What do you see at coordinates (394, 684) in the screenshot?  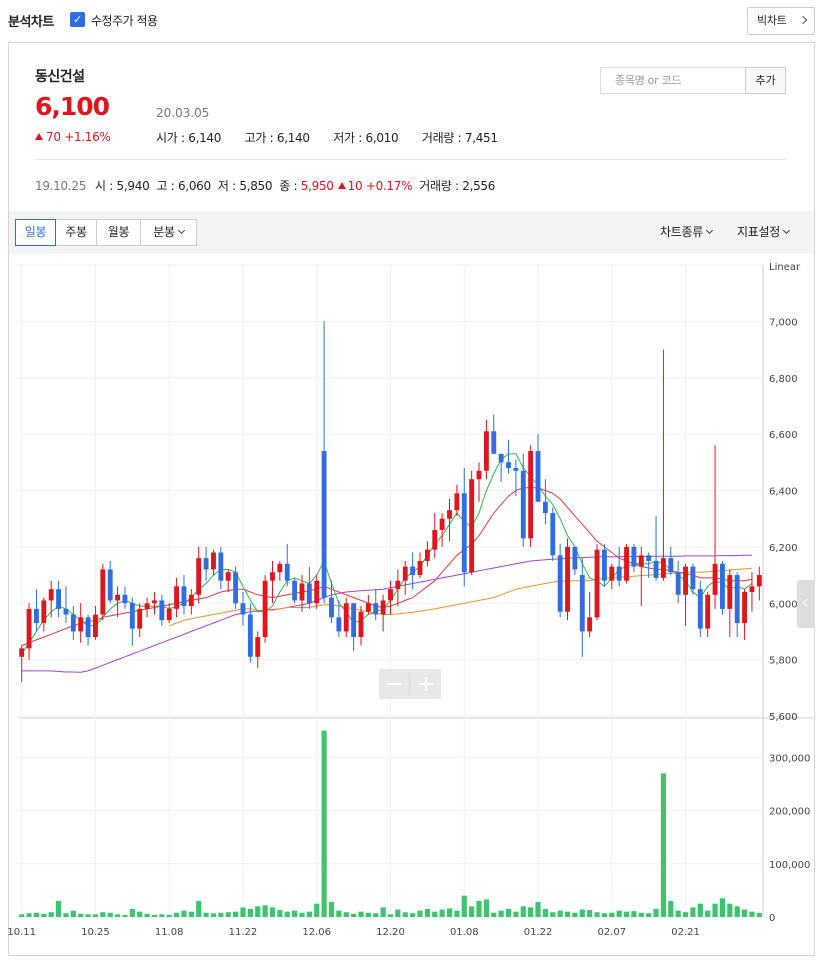 I see `zoom-out-icon` at bounding box center [394, 684].